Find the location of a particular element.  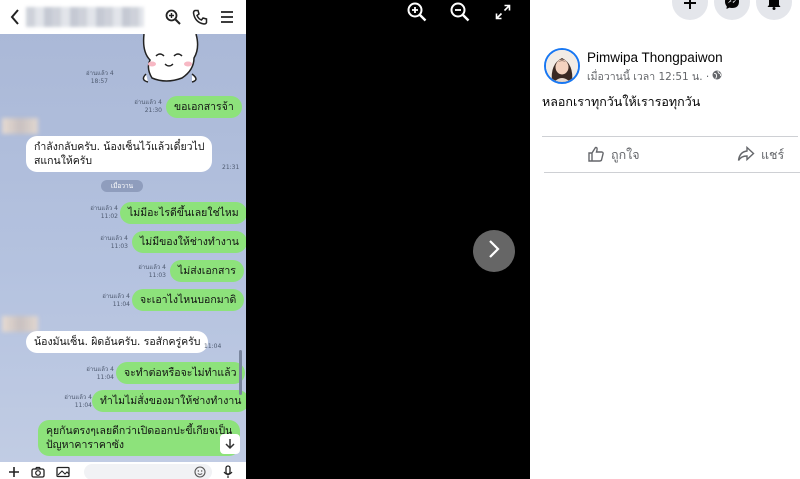

message-time: 11:04 is located at coordinates (213, 346).